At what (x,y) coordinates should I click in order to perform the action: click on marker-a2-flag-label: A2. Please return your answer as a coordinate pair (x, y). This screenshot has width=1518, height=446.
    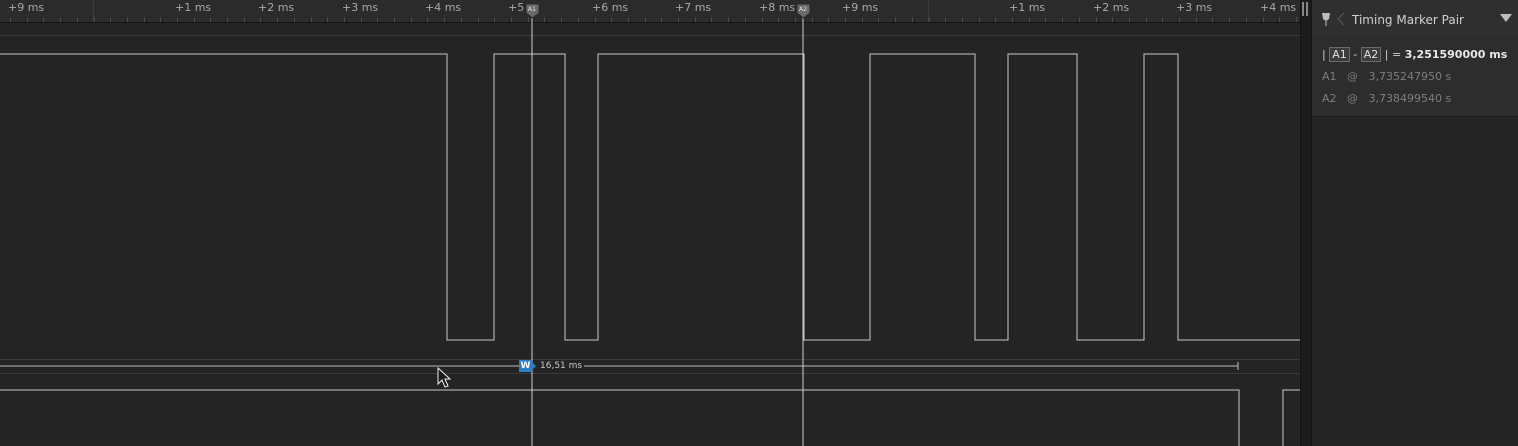
    Looking at the image, I should click on (803, 9).